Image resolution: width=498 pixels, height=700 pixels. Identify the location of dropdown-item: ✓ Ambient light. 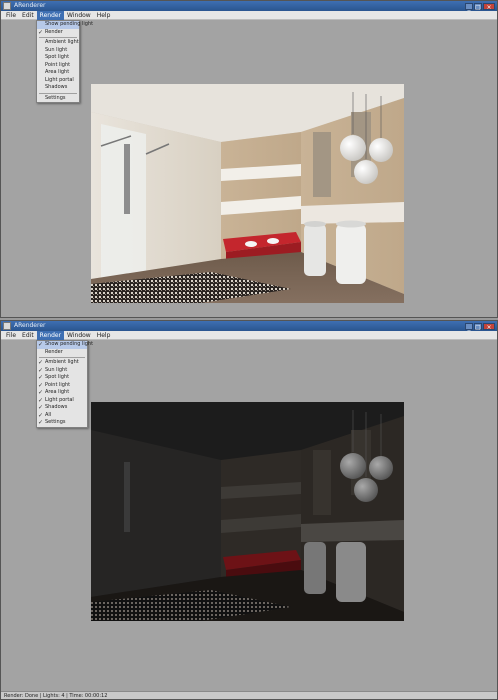
(62, 363).